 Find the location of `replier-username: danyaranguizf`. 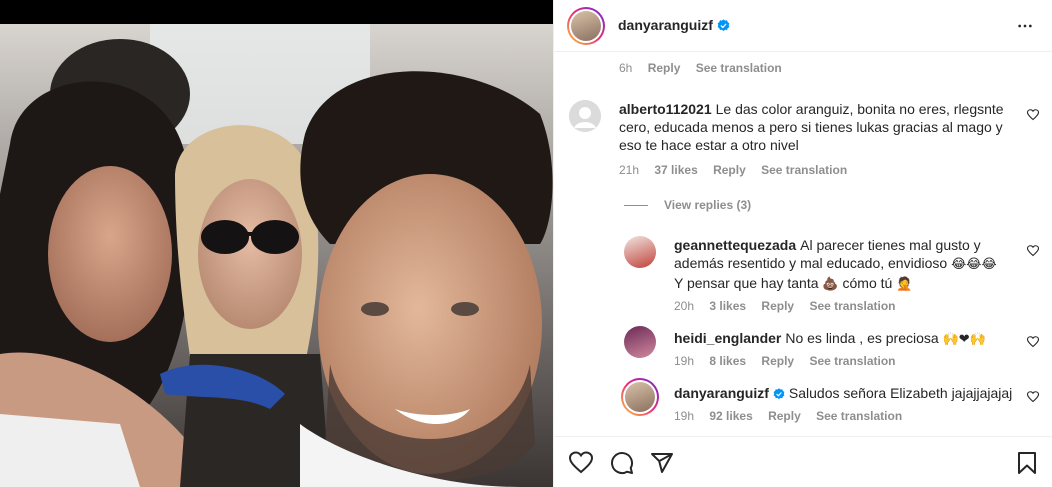

replier-username: danyaranguizf is located at coordinates (721, 393).